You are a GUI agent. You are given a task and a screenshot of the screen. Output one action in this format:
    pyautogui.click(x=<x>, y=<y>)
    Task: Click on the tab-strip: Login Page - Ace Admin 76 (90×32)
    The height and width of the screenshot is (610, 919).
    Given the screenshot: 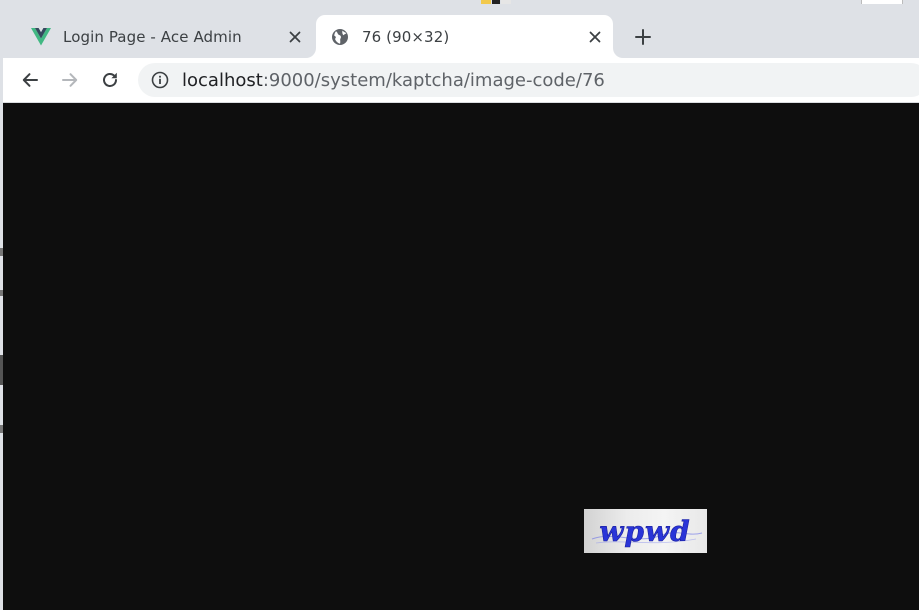 What is the action you would take?
    pyautogui.click(x=461, y=29)
    